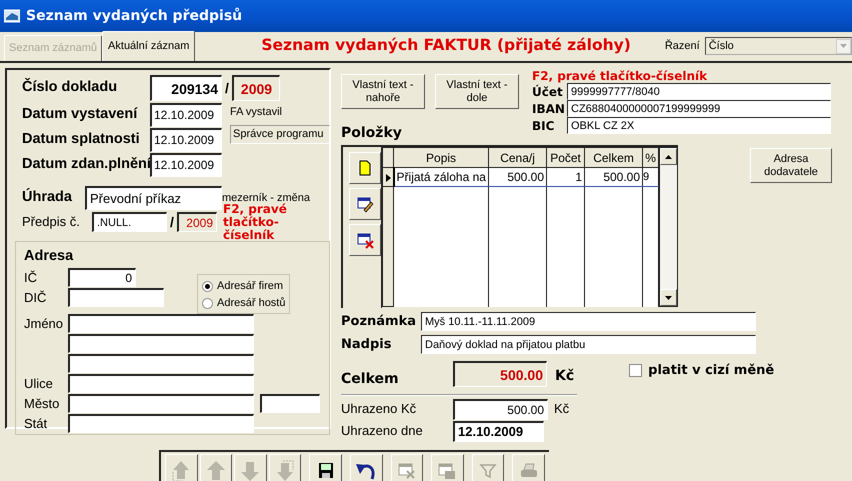  I want to click on caption-label: Nadpis, so click(366, 345).